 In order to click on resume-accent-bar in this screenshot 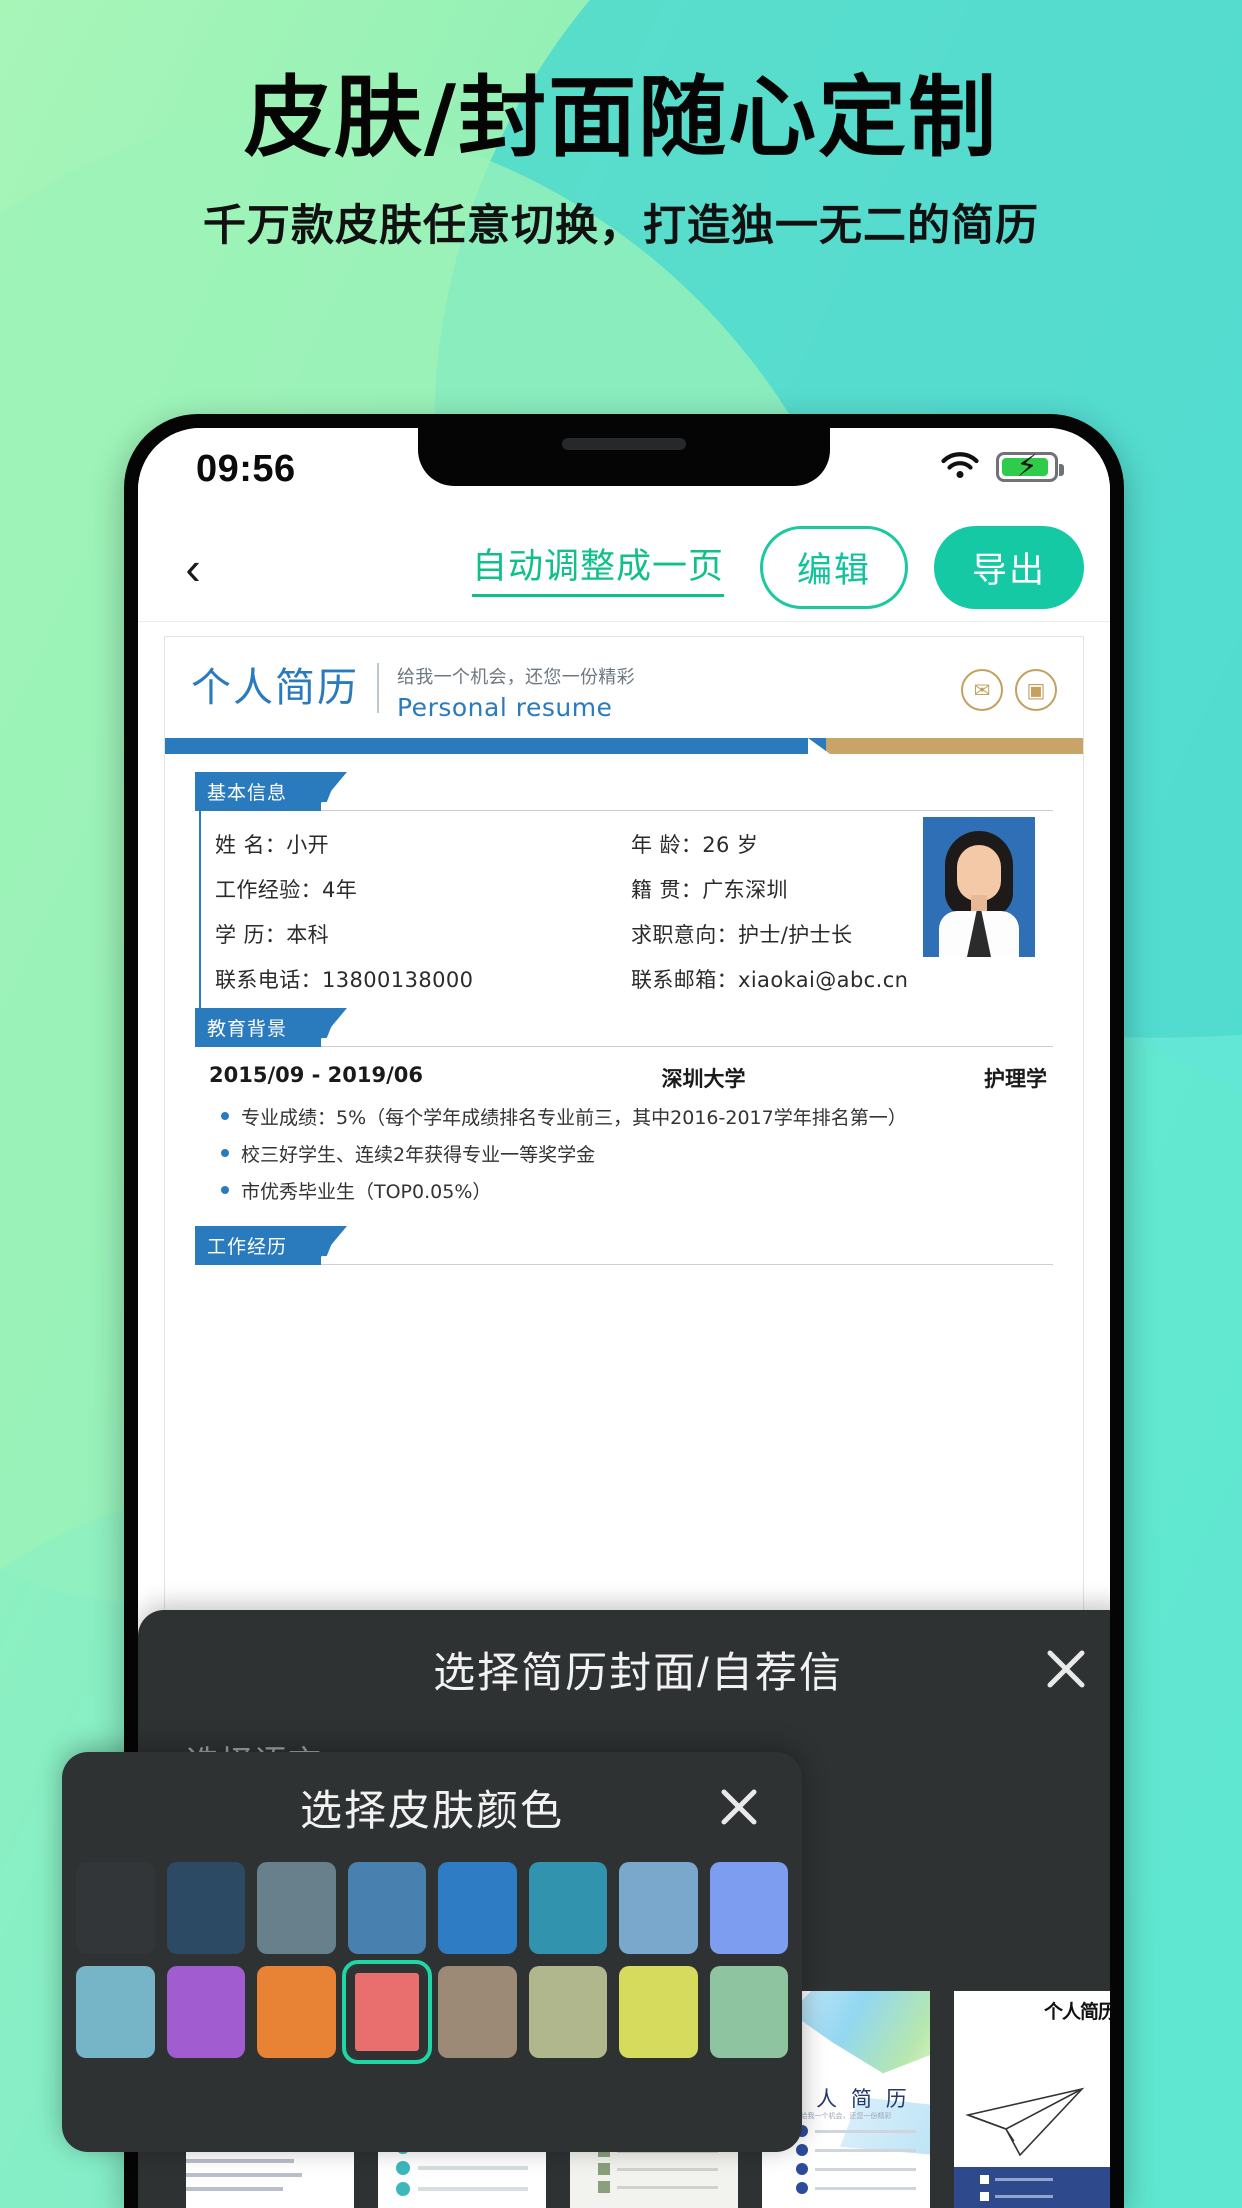, I will do `click(624, 746)`.